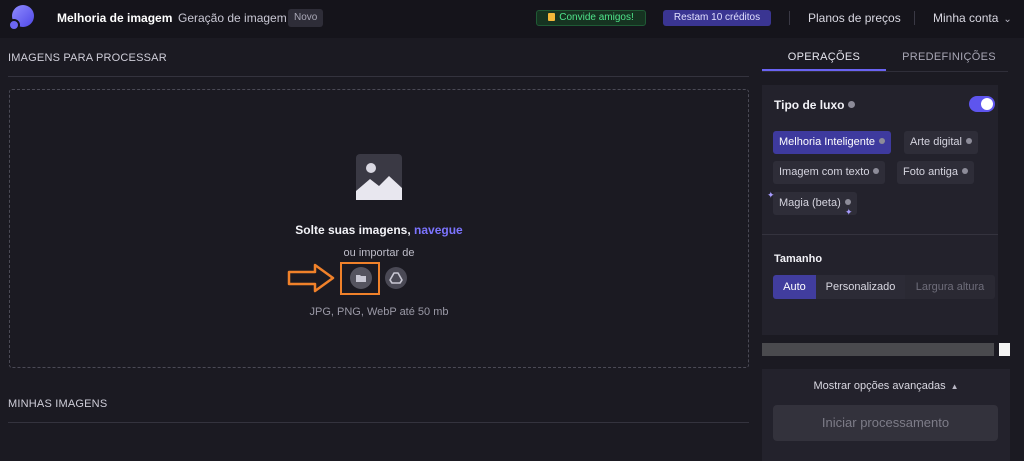 The width and height of the screenshot is (1024, 461). Describe the element at coordinates (885, 71) in the screenshot. I see `tabs-divider` at that location.